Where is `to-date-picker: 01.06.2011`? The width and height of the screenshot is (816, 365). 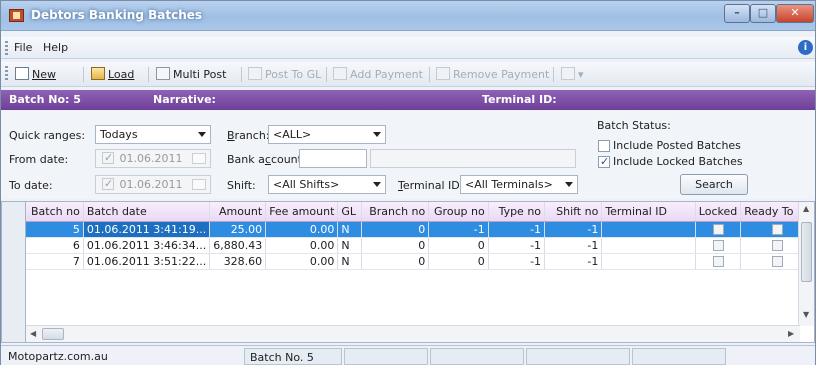
to-date-picker: 01.06.2011 is located at coordinates (153, 184).